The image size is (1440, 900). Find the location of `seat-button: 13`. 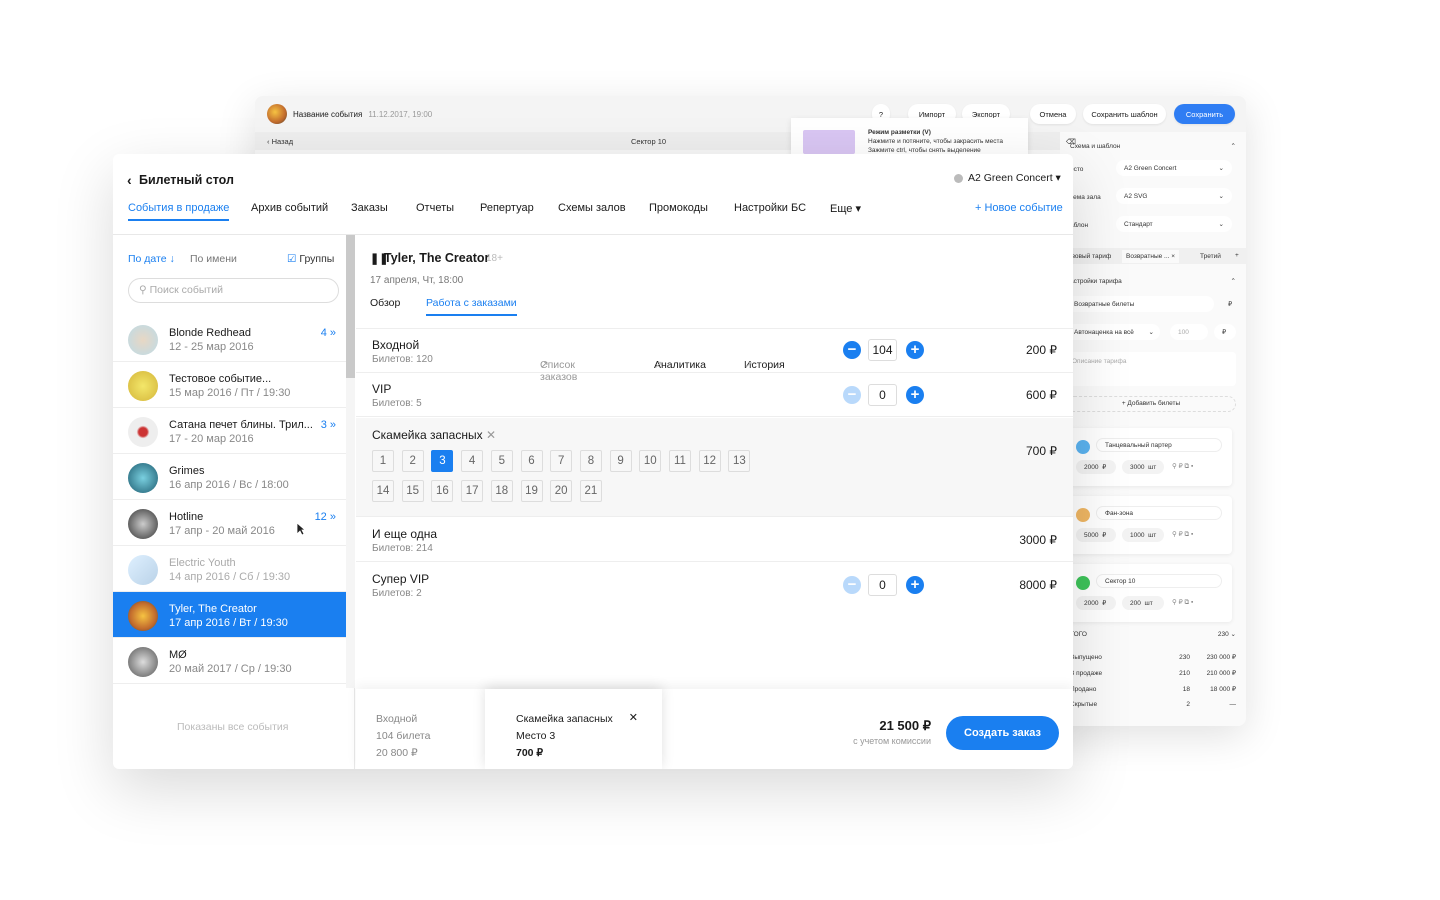

seat-button: 13 is located at coordinates (739, 461).